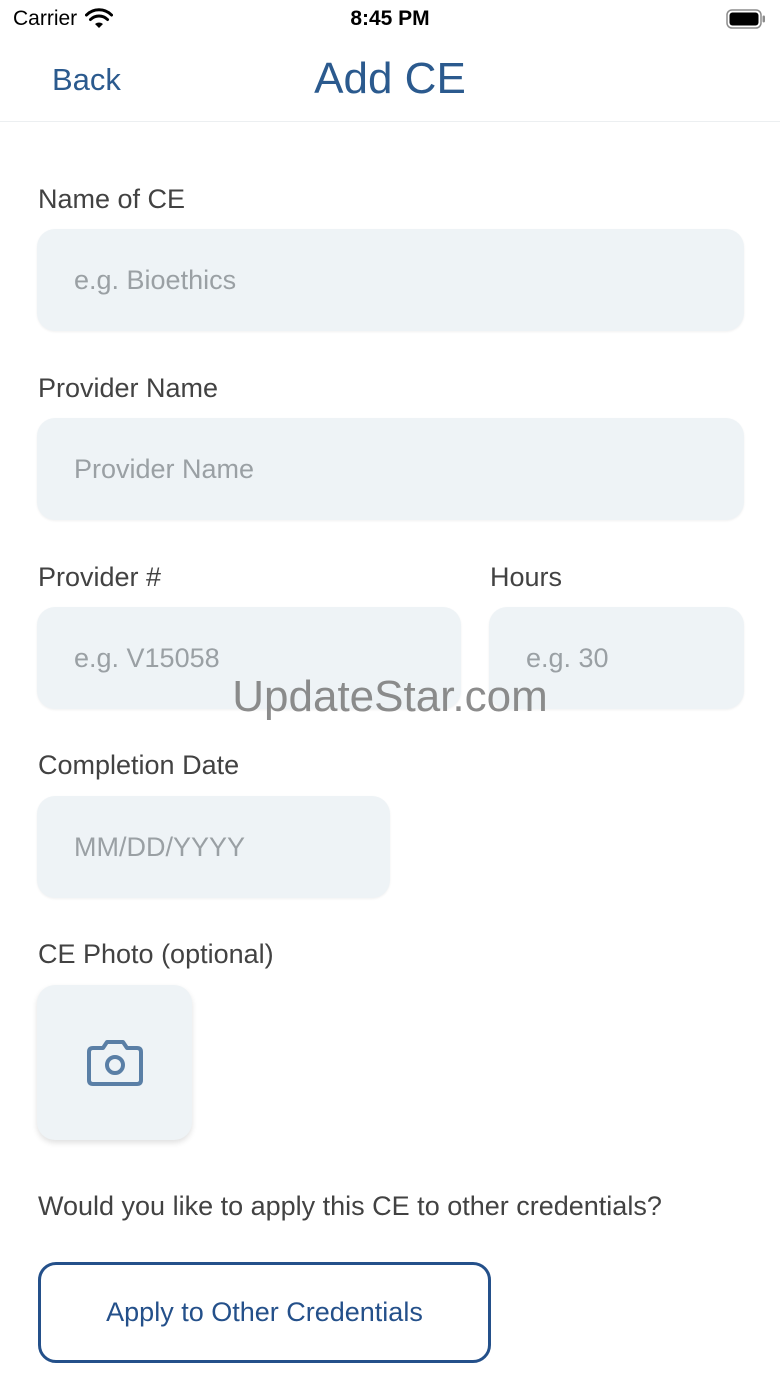 The image size is (780, 1387). I want to click on page-title: Add CE, so click(390, 78).